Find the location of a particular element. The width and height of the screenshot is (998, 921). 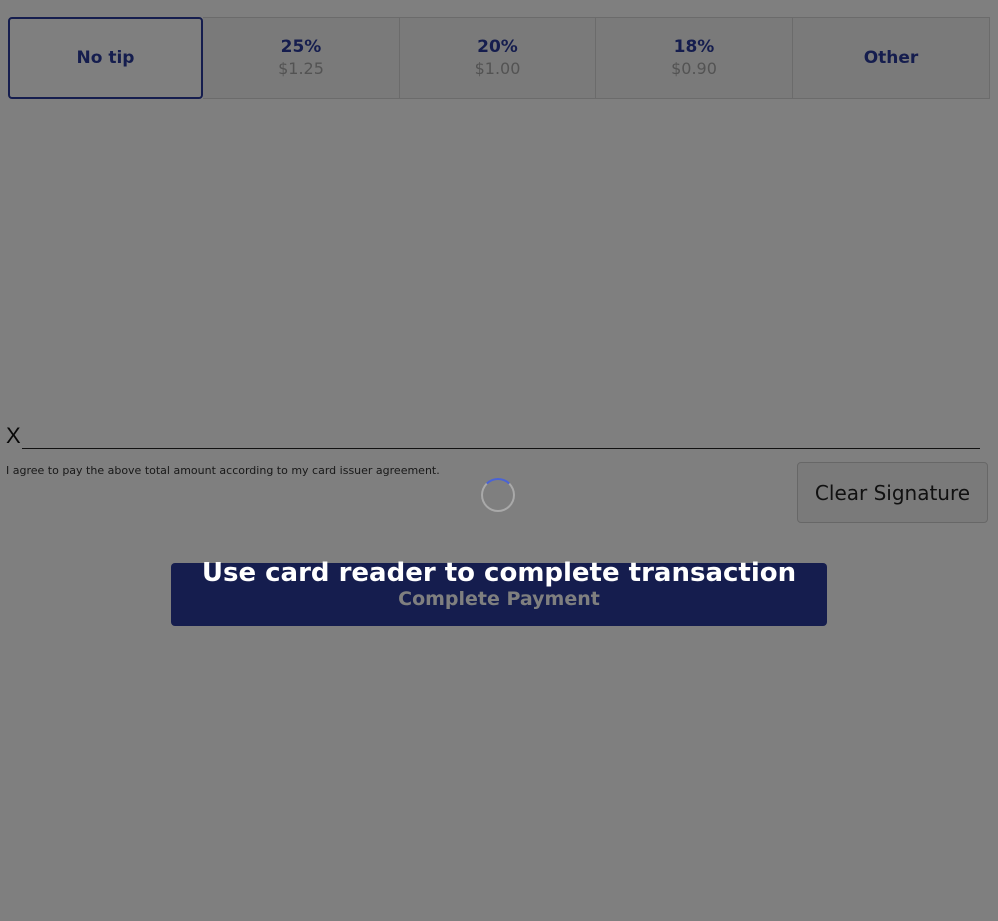

card-reader-message: Use card reader to complete transaction is located at coordinates (499, 573).